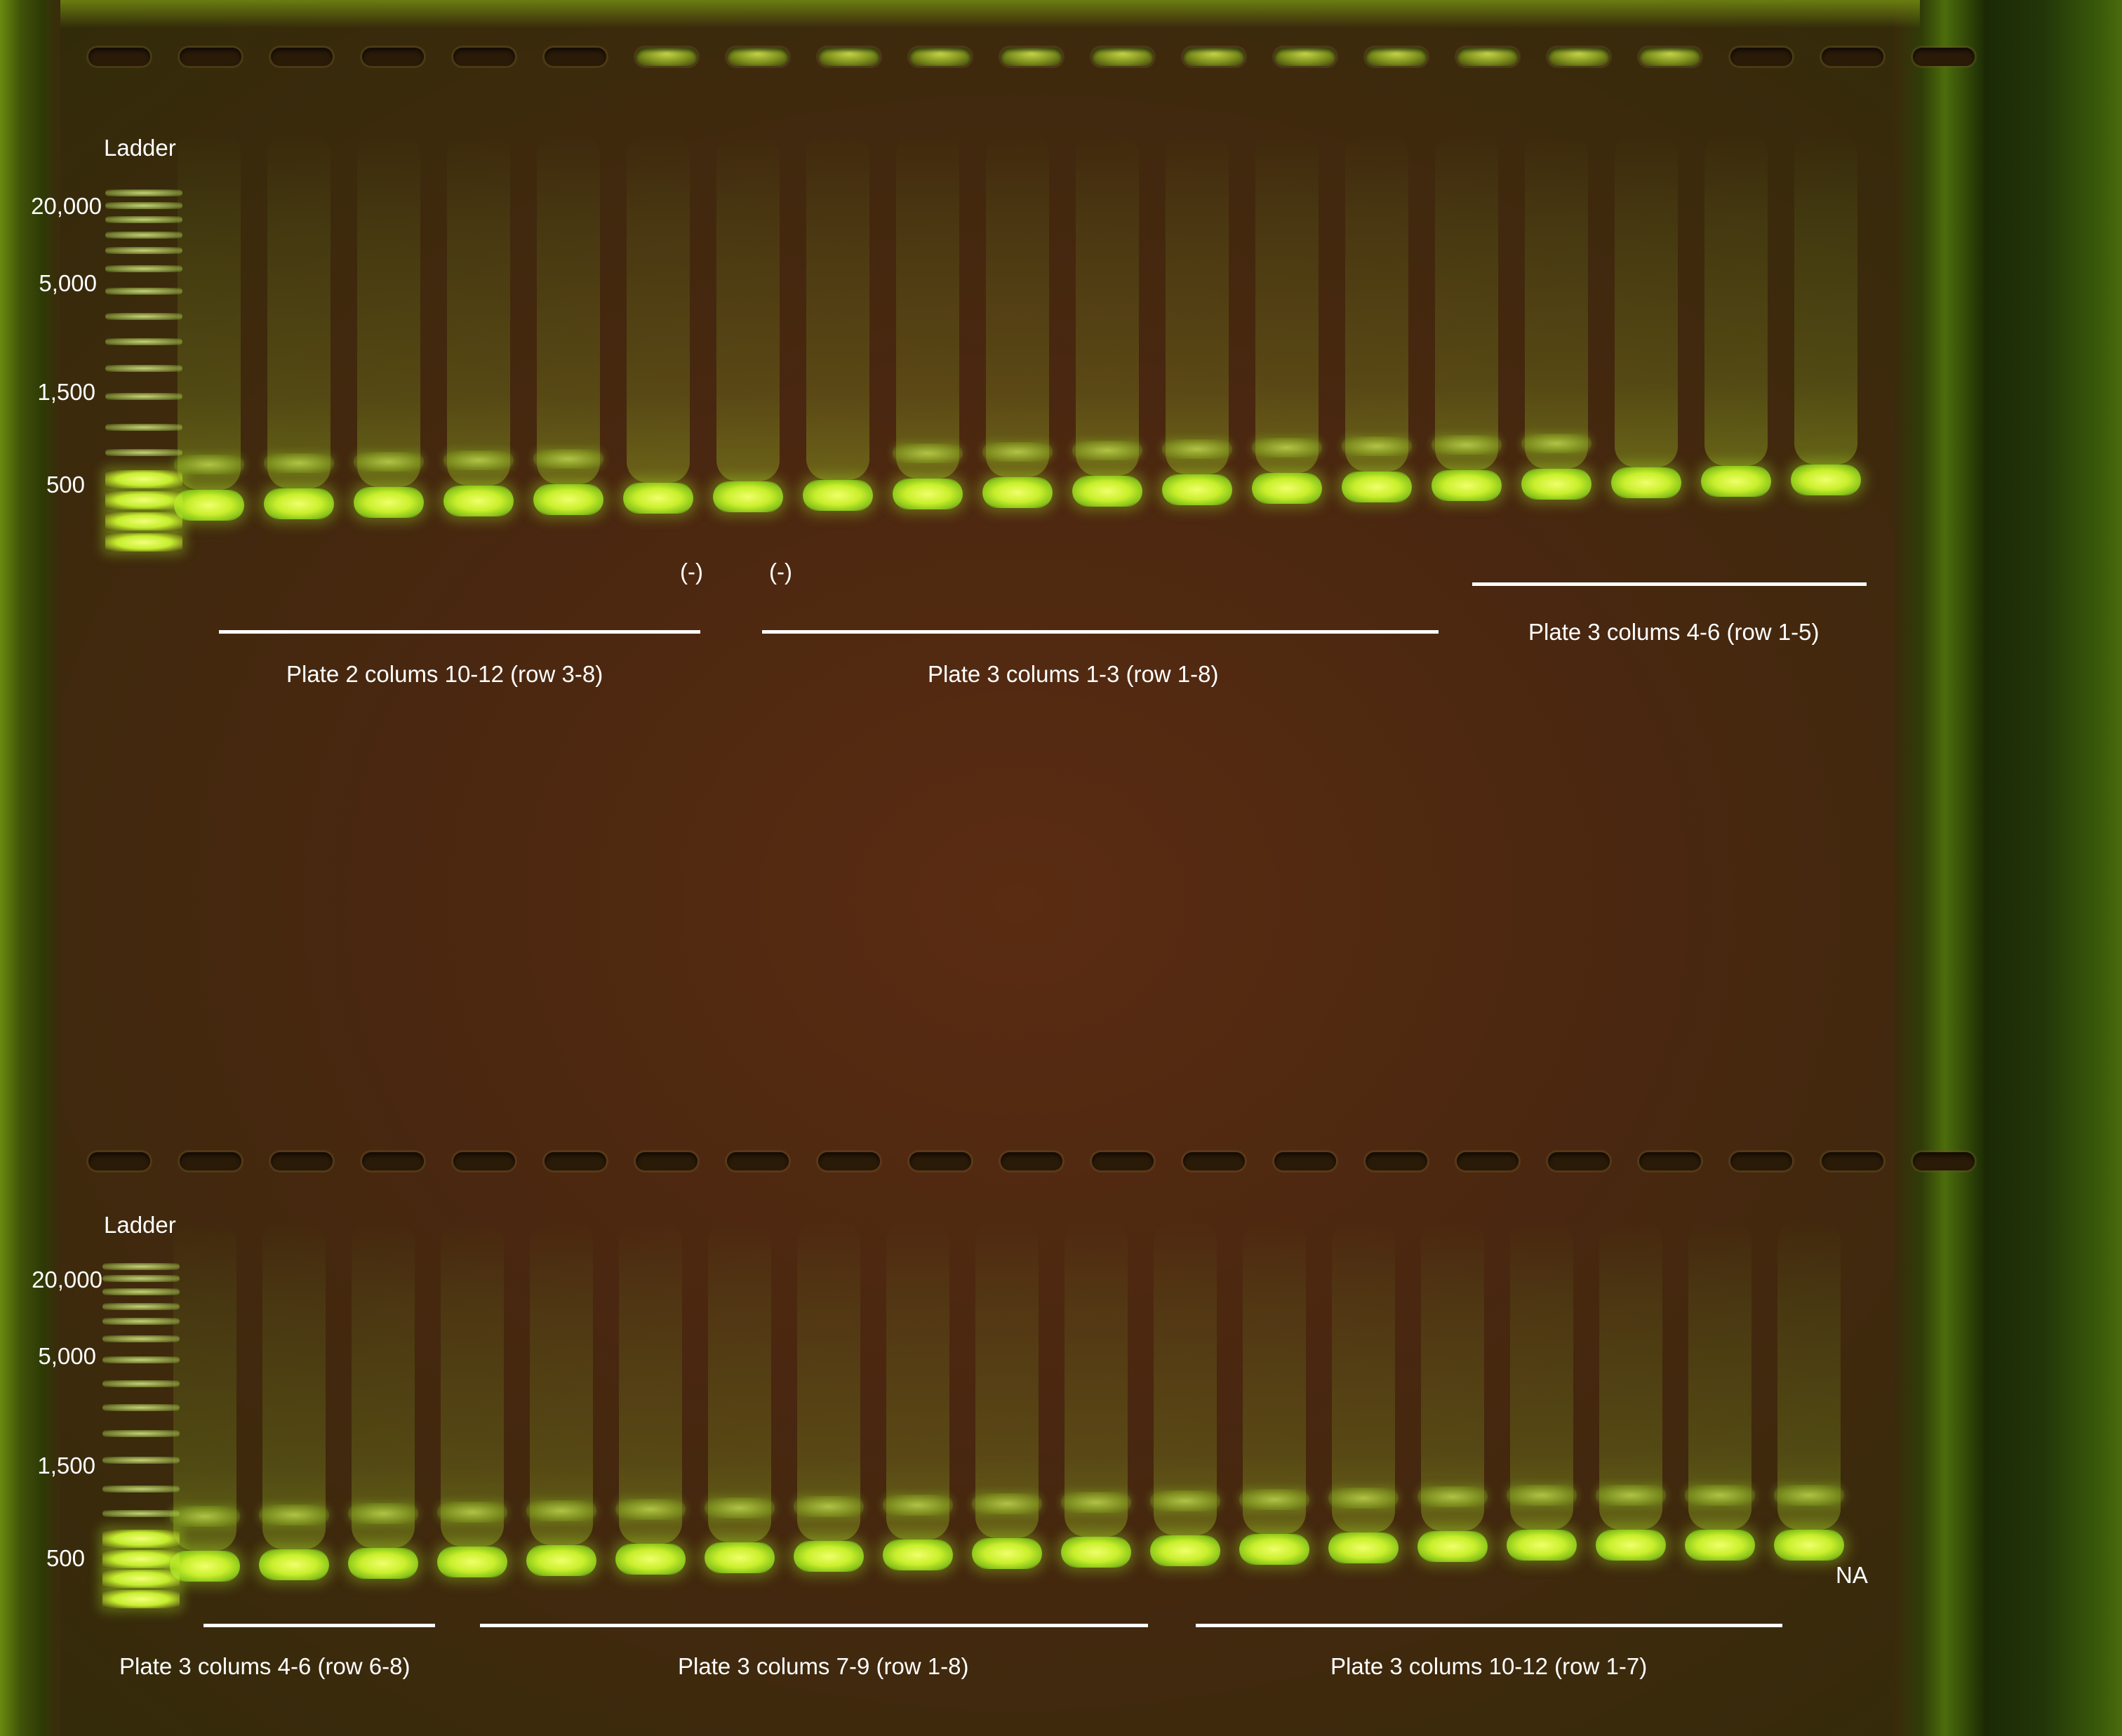  I want to click on bottom-marker-5000: 5,000, so click(67, 1356).